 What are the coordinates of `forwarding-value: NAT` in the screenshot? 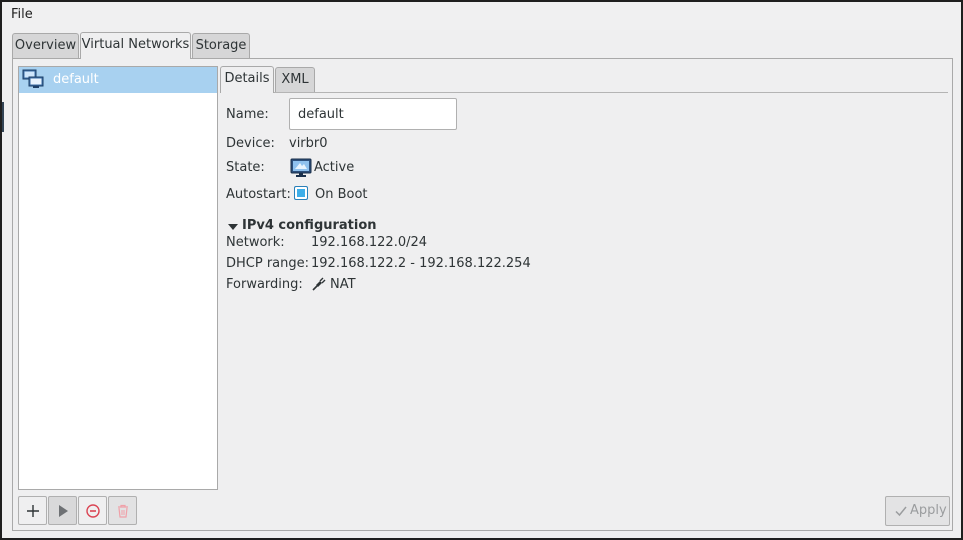 It's located at (343, 284).